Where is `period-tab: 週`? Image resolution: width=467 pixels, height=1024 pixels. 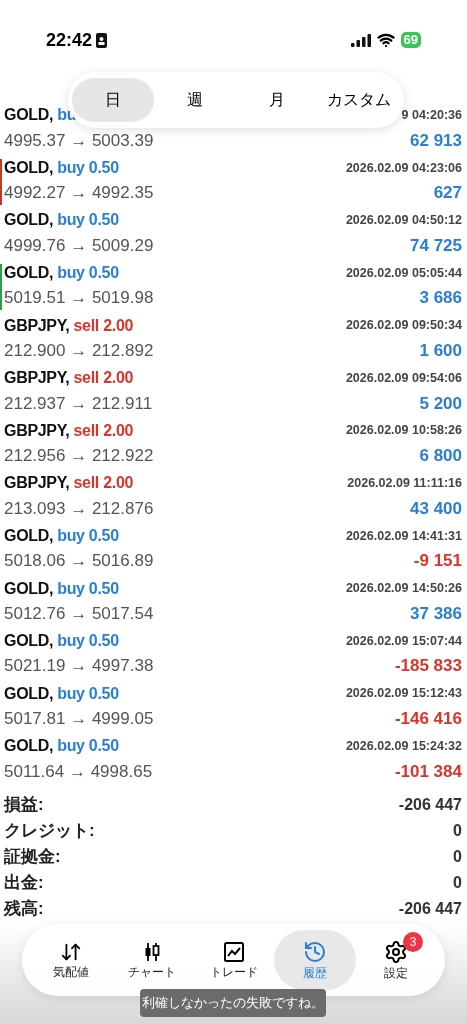
period-tab: 週 is located at coordinates (195, 100).